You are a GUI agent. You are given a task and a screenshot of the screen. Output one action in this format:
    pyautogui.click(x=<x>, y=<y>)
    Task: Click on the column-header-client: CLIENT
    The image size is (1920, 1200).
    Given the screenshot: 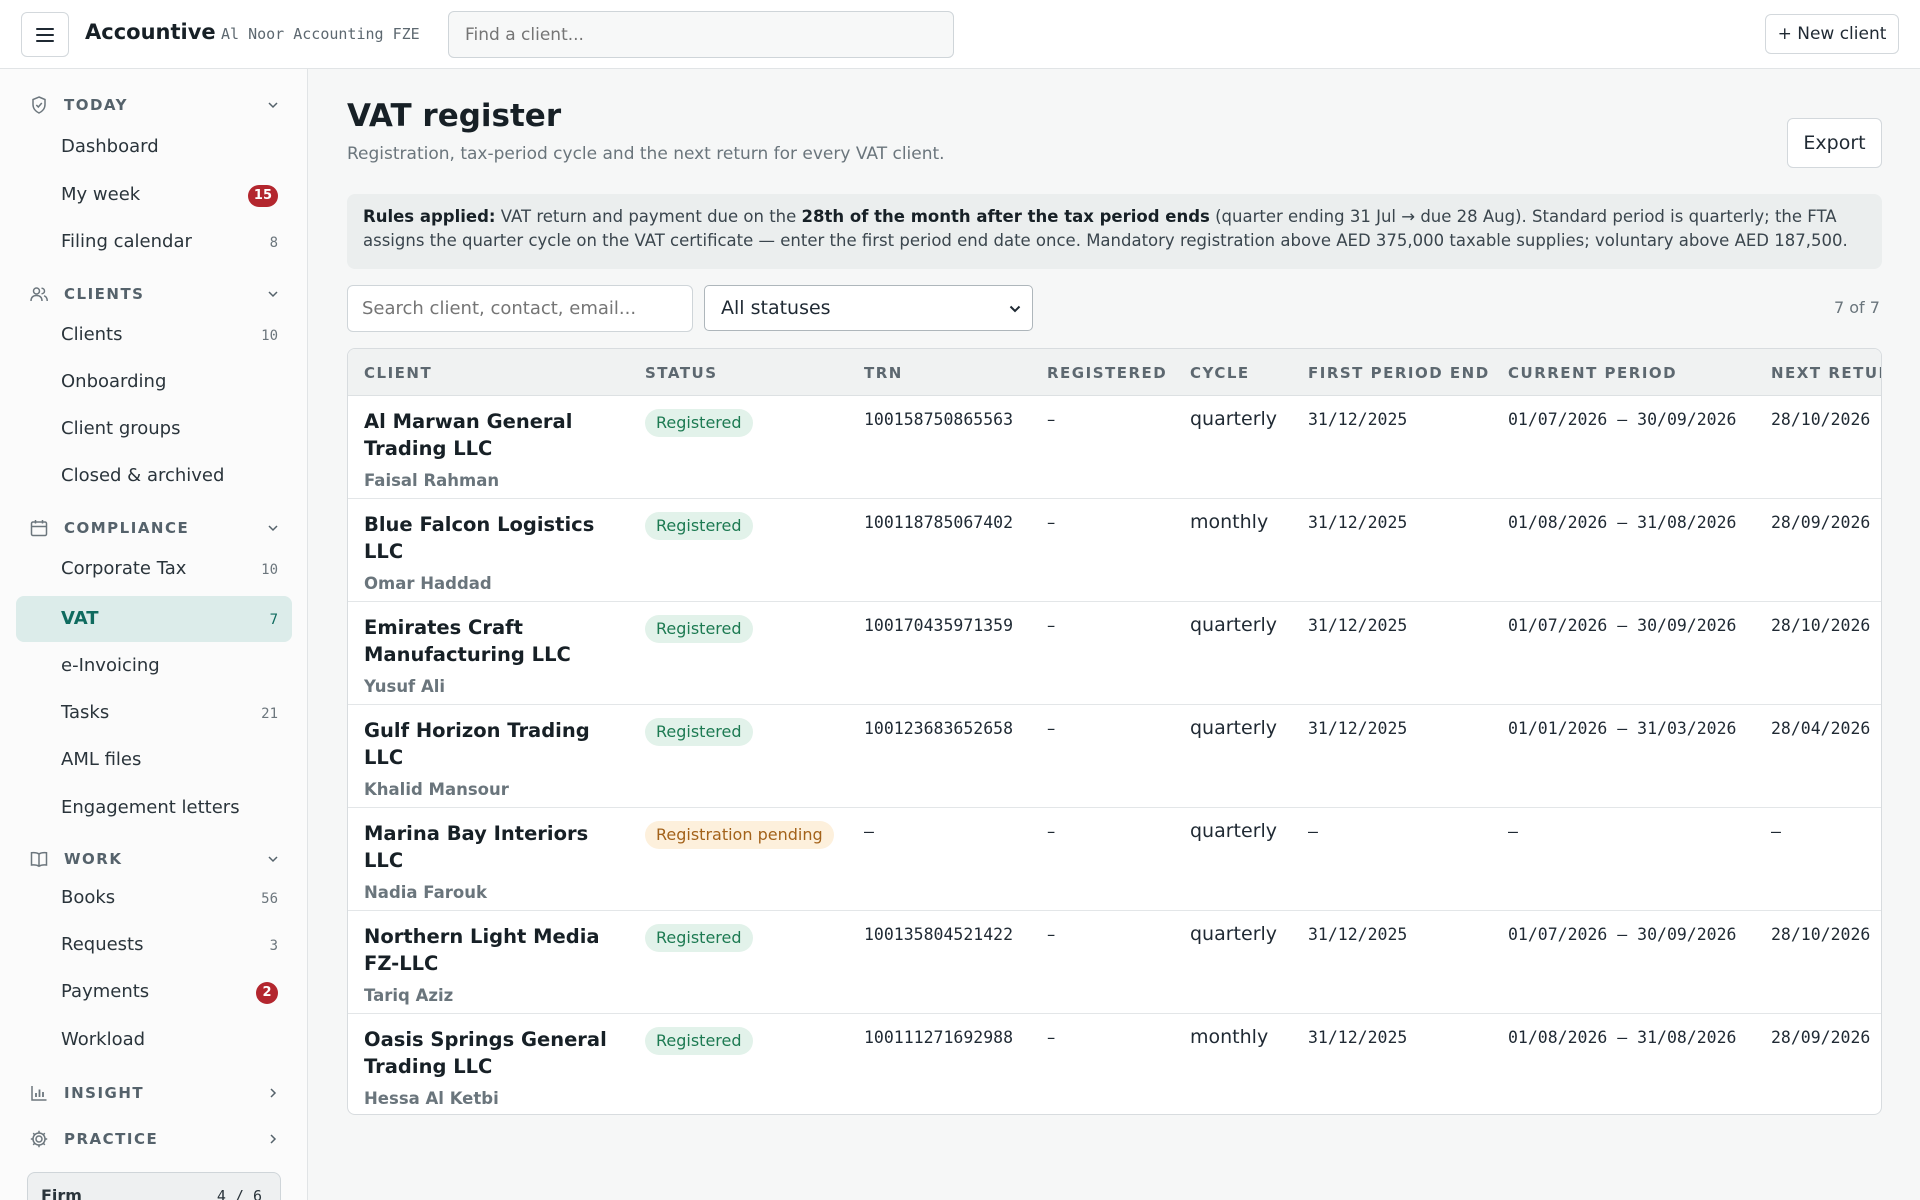 What is the action you would take?
    pyautogui.click(x=398, y=373)
    